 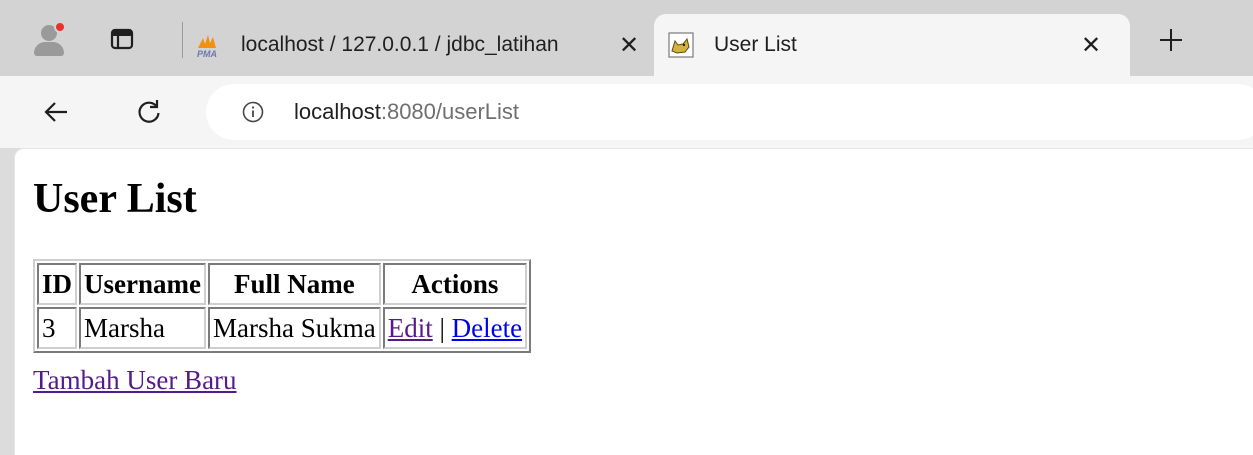 What do you see at coordinates (294, 284) in the screenshot?
I see `column-header-full-name: Full Name` at bounding box center [294, 284].